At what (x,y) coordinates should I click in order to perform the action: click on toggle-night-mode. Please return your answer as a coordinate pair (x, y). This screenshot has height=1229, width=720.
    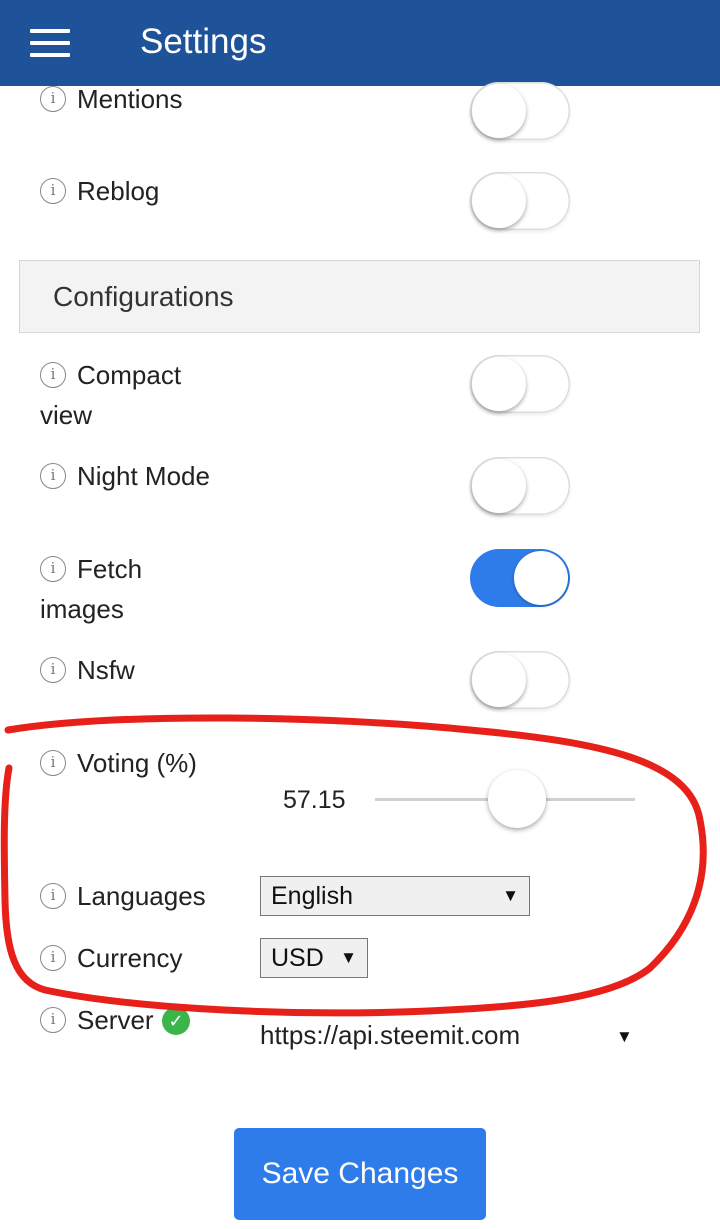
    Looking at the image, I should click on (520, 486).